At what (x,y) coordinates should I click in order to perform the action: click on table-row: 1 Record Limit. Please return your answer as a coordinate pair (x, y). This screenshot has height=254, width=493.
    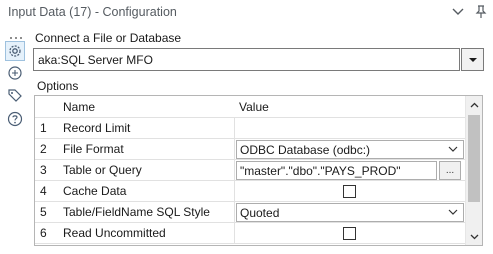
    Looking at the image, I should click on (250, 128).